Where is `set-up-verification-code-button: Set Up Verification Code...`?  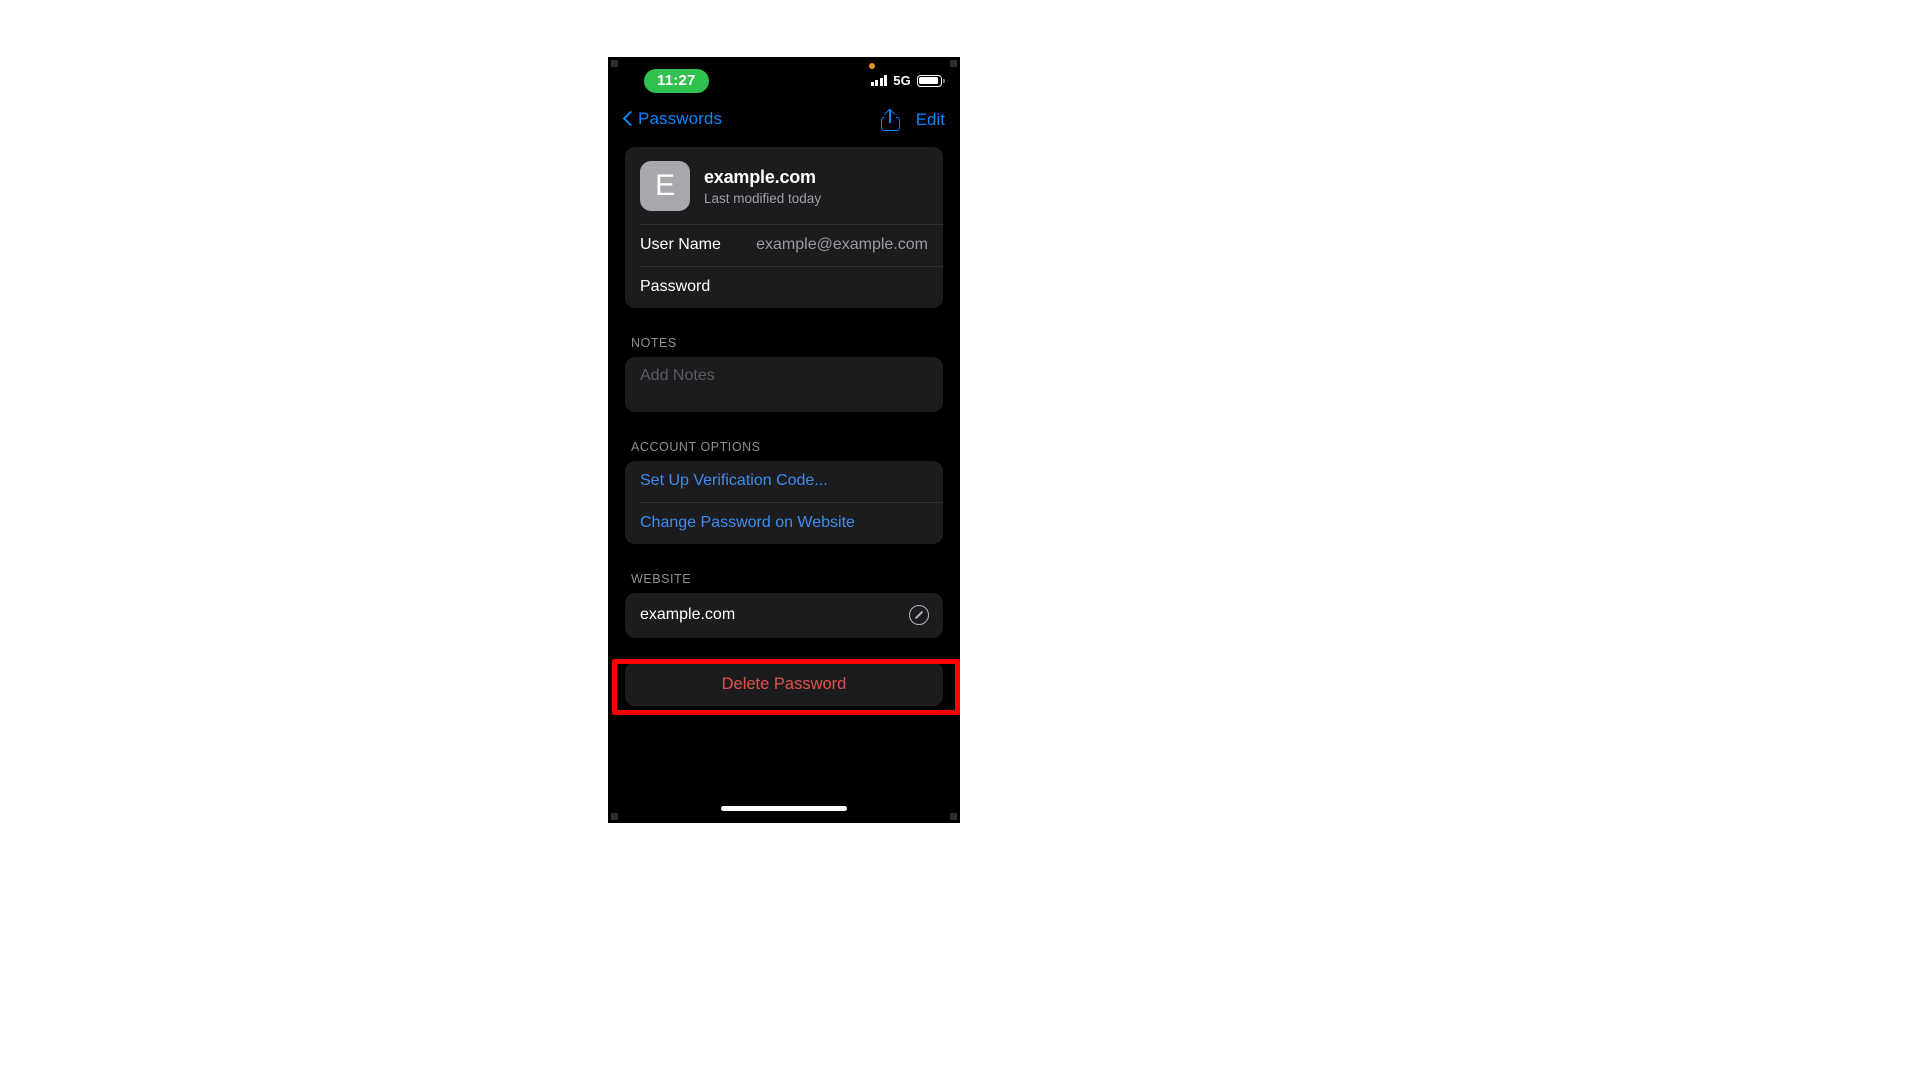 set-up-verification-code-button: Set Up Verification Code... is located at coordinates (784, 481).